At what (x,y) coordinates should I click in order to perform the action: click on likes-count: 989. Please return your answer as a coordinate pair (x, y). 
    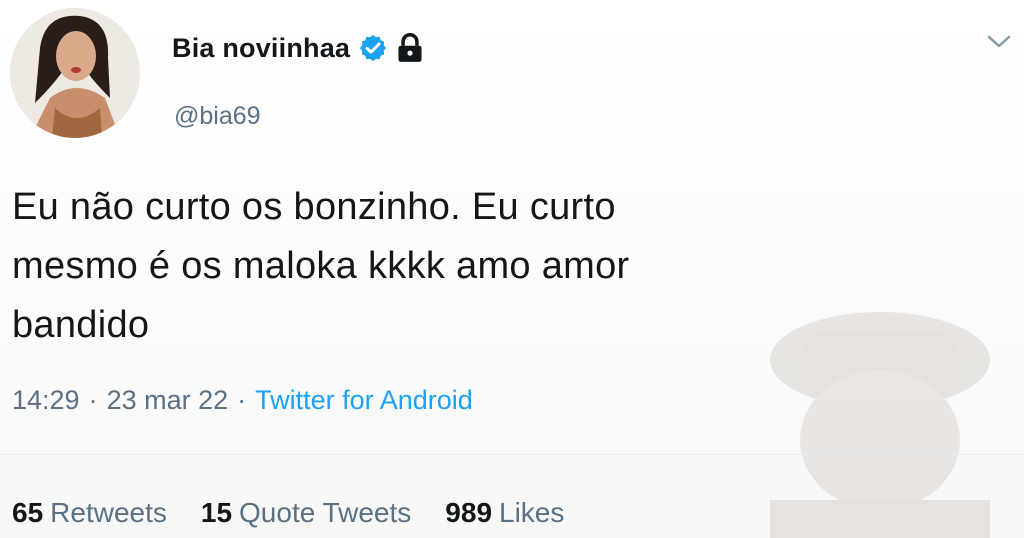
    Looking at the image, I should click on (469, 512).